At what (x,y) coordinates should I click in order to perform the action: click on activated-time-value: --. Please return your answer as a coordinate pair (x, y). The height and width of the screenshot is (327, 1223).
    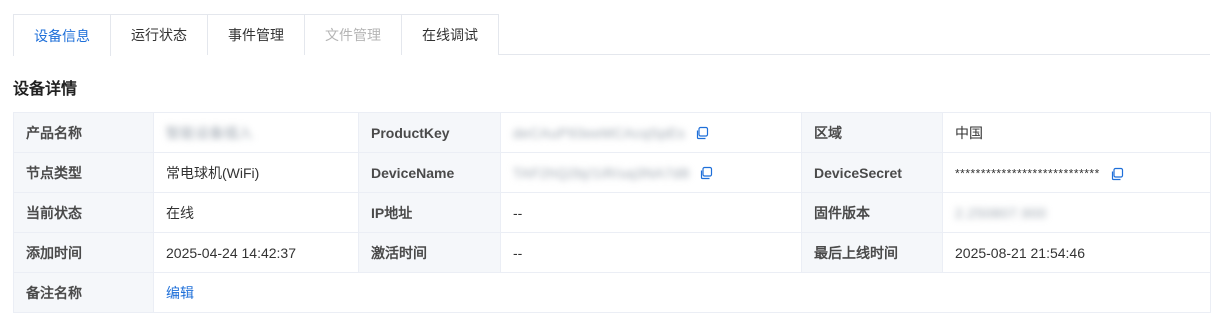
    Looking at the image, I should click on (651, 252).